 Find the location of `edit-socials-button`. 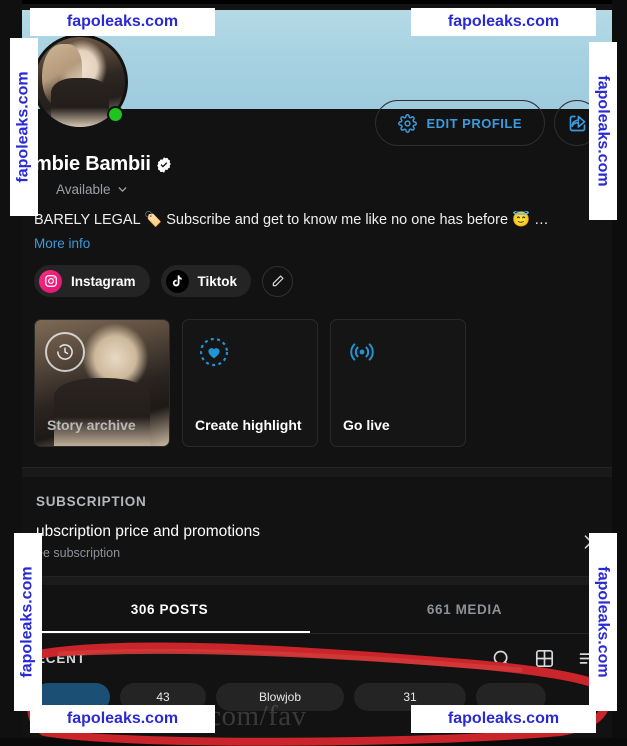

edit-socials-button is located at coordinates (278, 281).